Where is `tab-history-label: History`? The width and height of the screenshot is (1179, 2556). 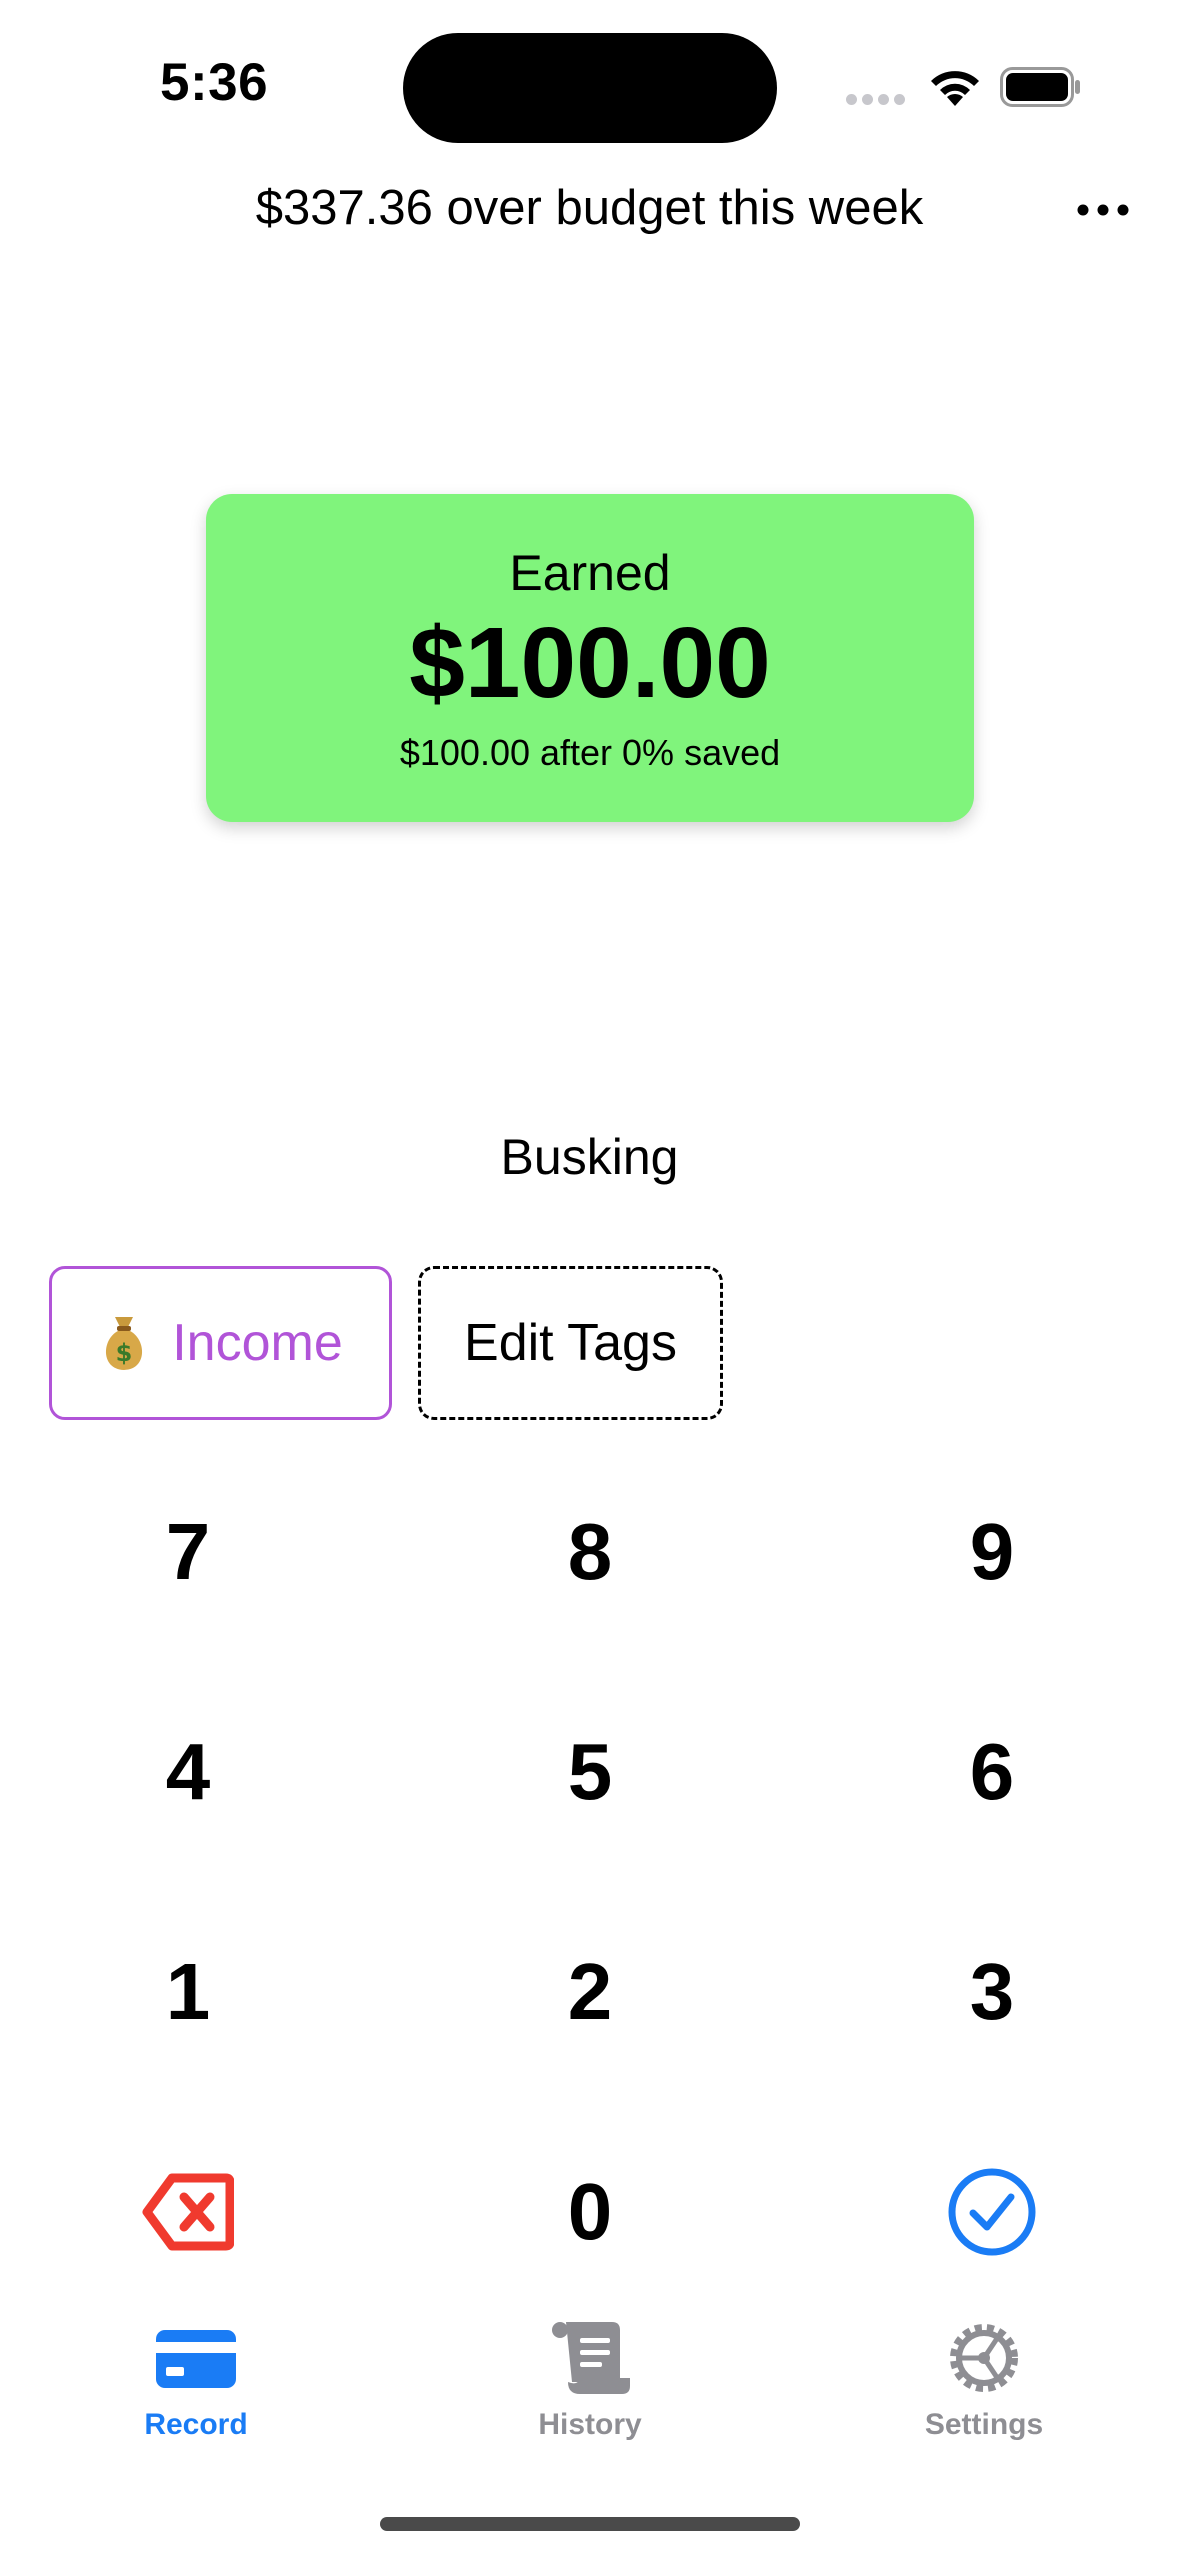
tab-history-label: History is located at coordinates (590, 2424).